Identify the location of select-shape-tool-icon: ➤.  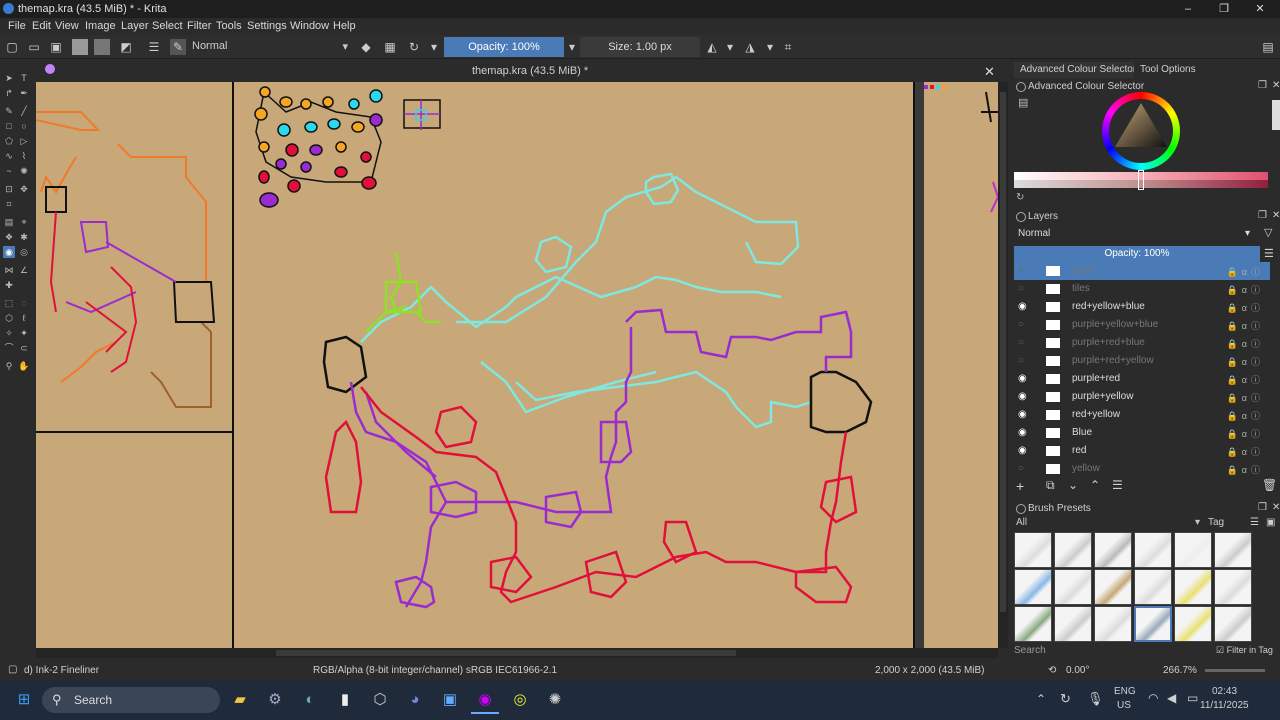
(9, 78).